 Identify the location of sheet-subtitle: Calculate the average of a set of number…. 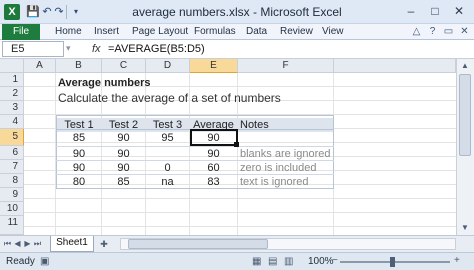
(169, 98).